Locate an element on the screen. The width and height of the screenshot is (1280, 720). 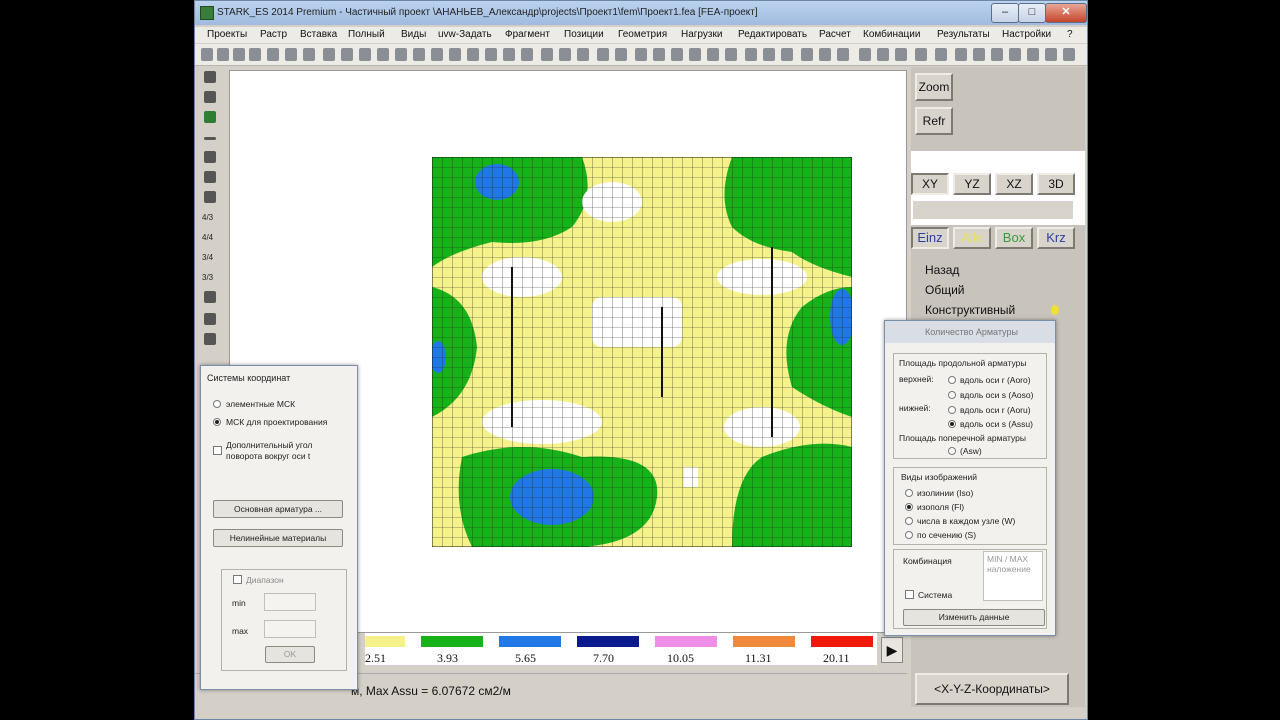
play-icon: ▶ is located at coordinates (892, 650).